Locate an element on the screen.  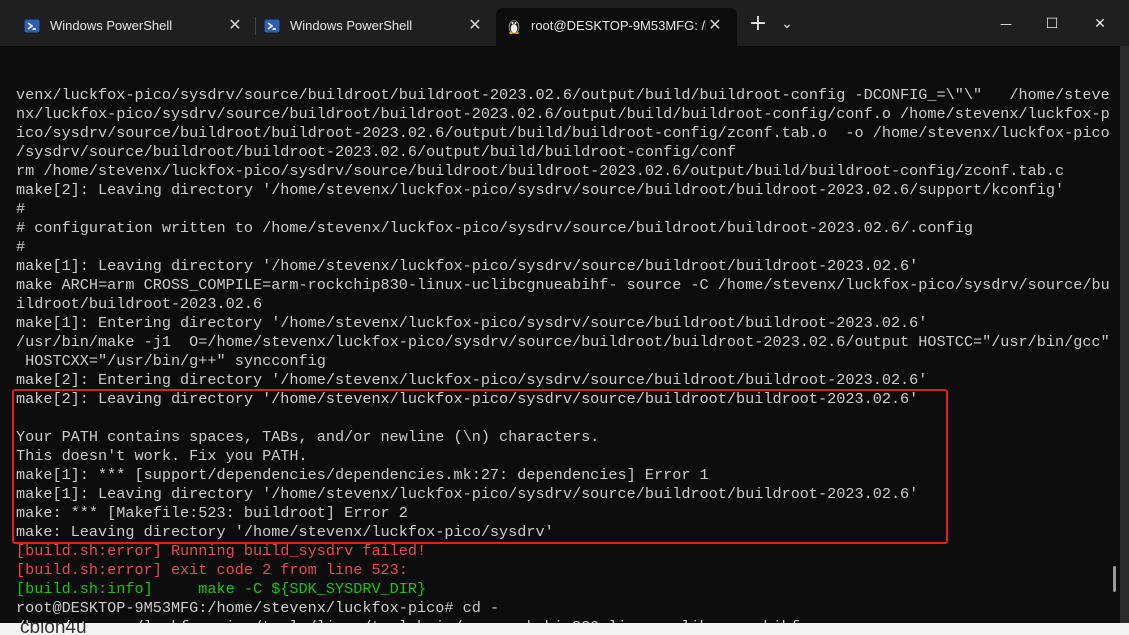
maximize-button: ☐ is located at coordinates (1052, 24).